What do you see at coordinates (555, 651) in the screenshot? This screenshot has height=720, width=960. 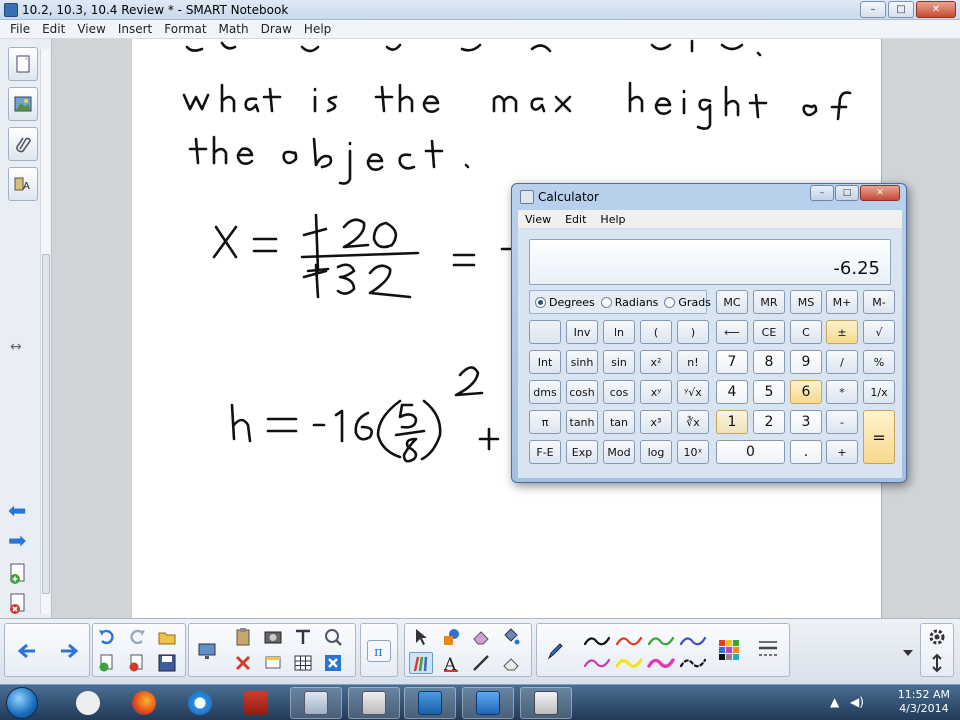 I see `pen-tool-icon` at bounding box center [555, 651].